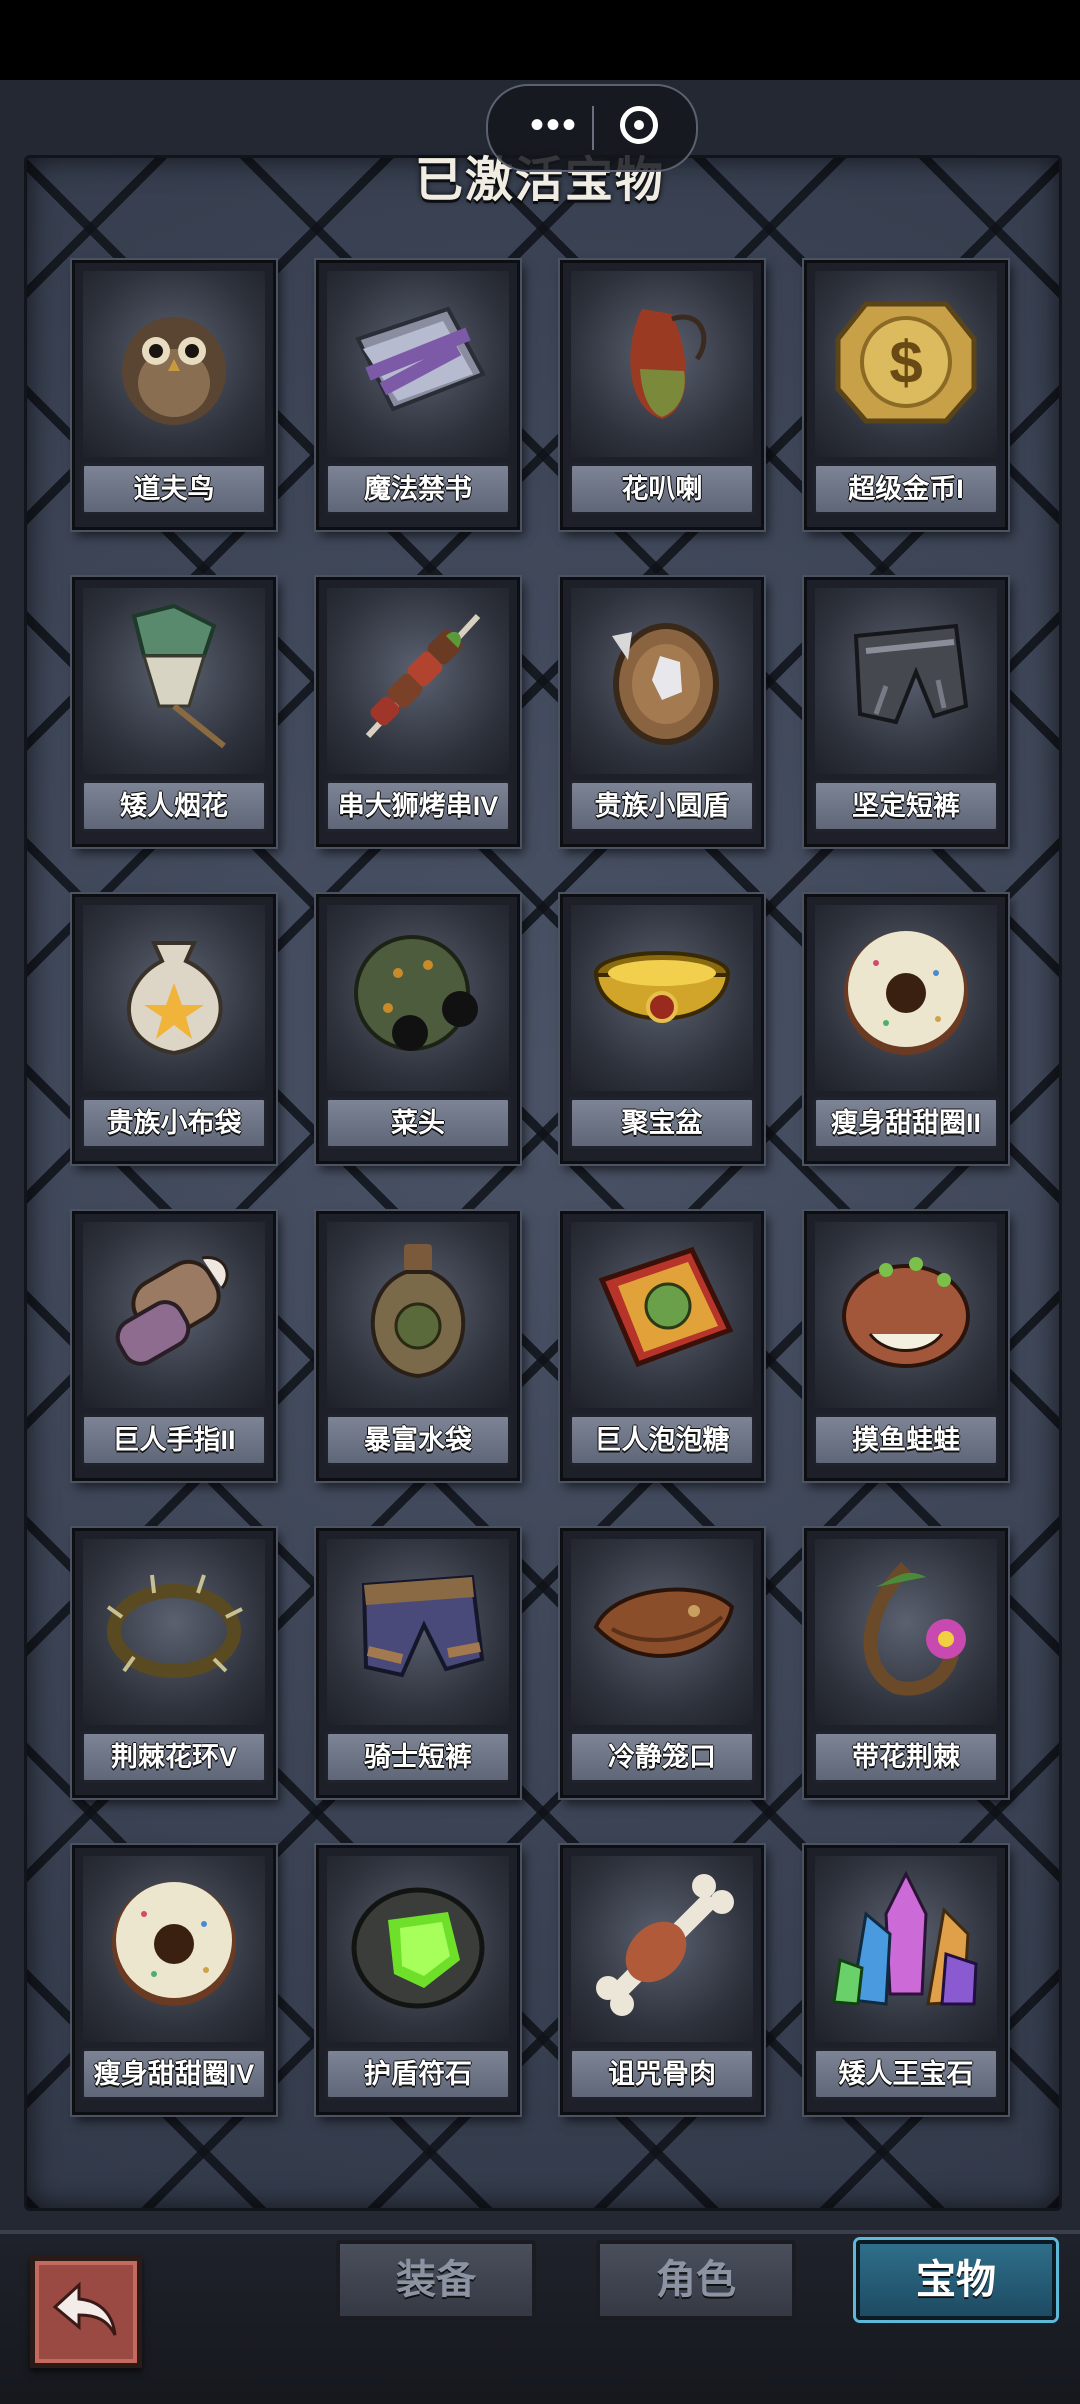 The image size is (1080, 2404). Describe the element at coordinates (174, 2074) in the screenshot. I see `treasure-name: 瘦身甜甜圈IV` at that location.